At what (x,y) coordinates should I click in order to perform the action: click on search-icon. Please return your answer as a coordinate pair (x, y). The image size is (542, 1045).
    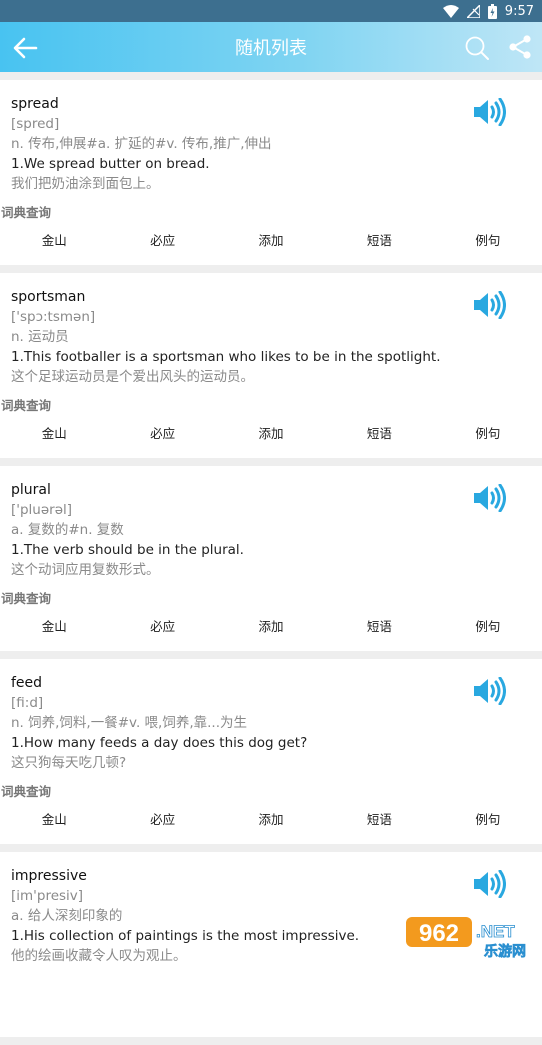
    Looking at the image, I should click on (477, 48).